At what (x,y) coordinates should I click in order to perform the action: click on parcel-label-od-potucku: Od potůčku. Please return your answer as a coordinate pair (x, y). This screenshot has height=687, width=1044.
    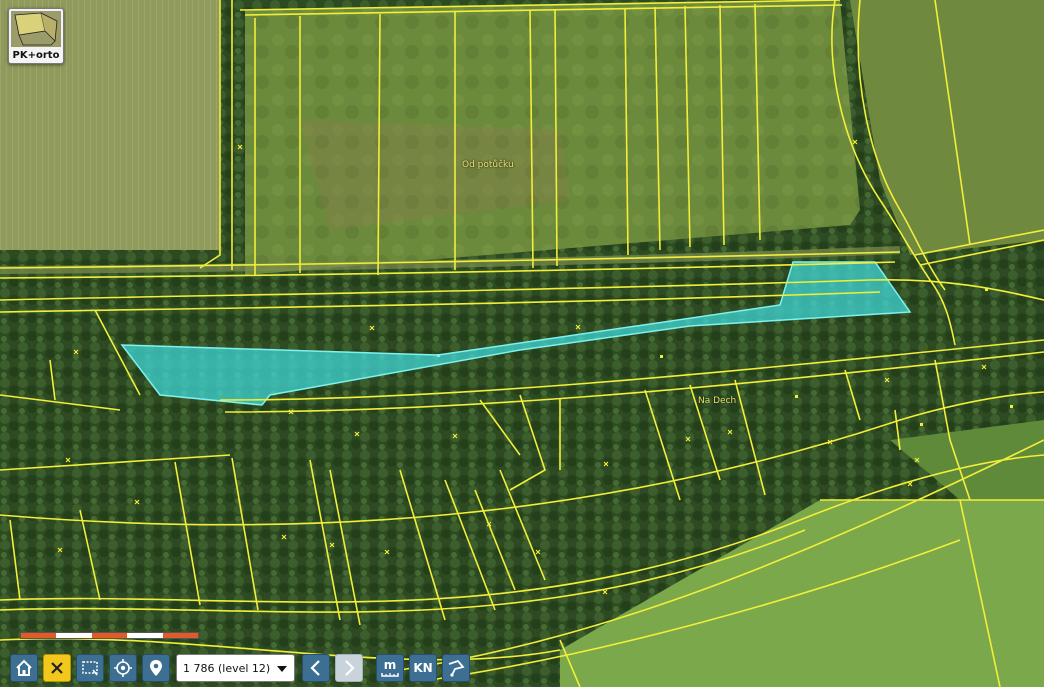
    Looking at the image, I should click on (488, 165).